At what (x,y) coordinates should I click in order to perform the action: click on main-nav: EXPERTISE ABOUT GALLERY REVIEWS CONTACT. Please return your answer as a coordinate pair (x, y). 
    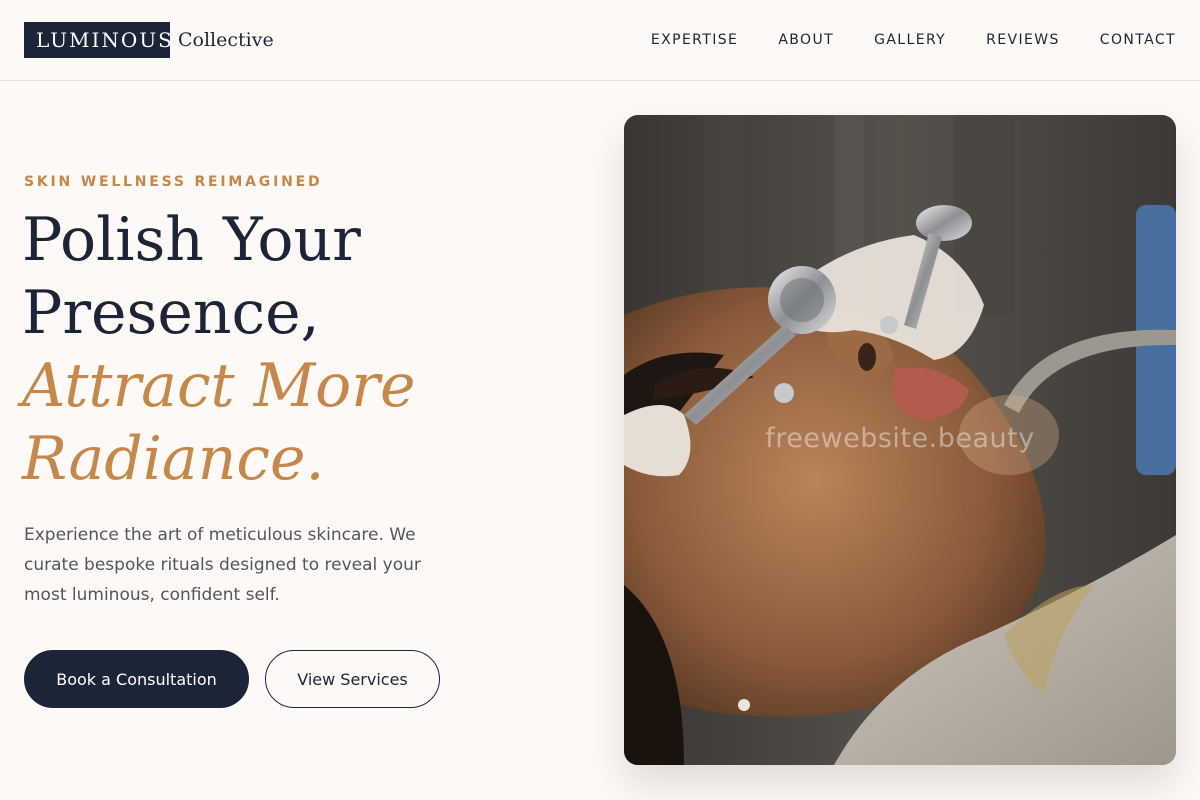
    Looking at the image, I should click on (893, 40).